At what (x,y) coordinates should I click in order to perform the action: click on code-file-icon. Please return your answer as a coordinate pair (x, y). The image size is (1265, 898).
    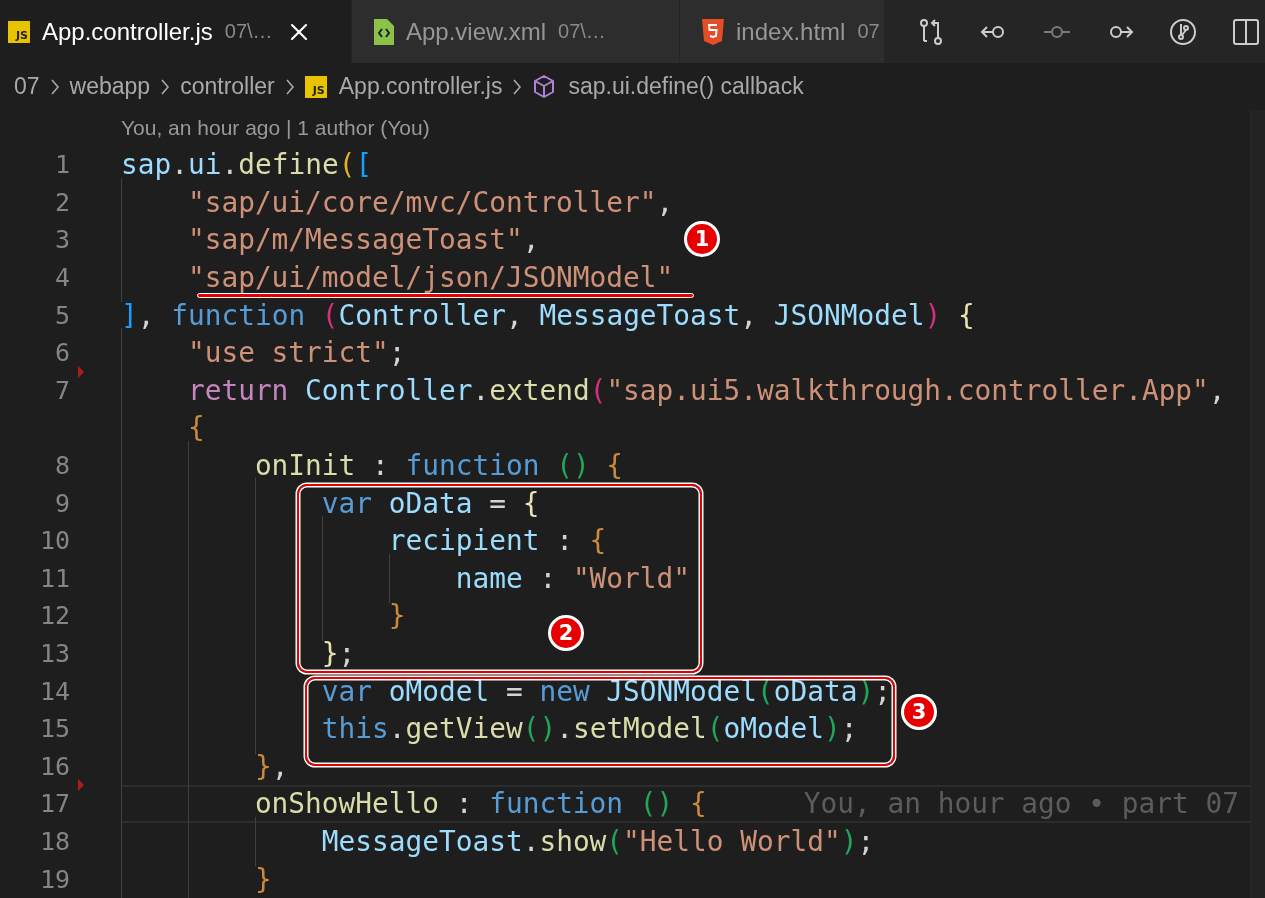
    Looking at the image, I should click on (384, 31).